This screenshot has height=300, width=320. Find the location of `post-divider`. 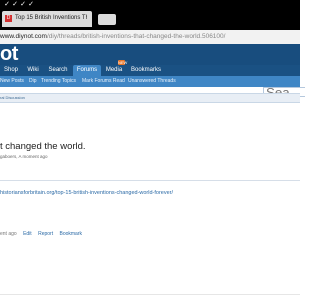

post-divider is located at coordinates (150, 180).